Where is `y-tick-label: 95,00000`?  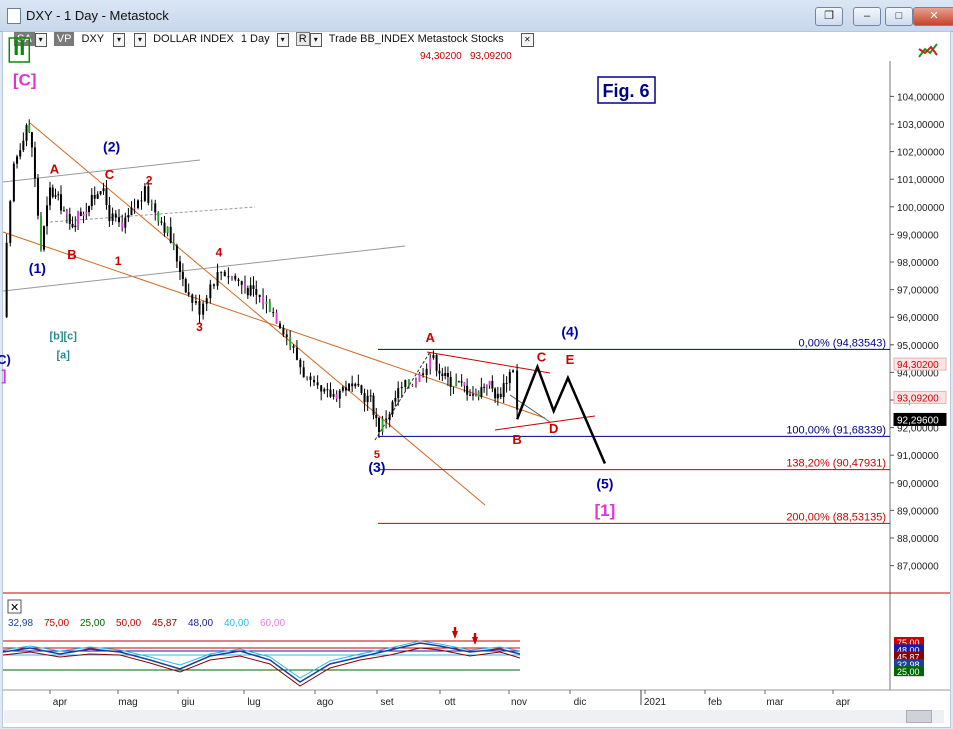
y-tick-label: 95,00000 is located at coordinates (918, 346).